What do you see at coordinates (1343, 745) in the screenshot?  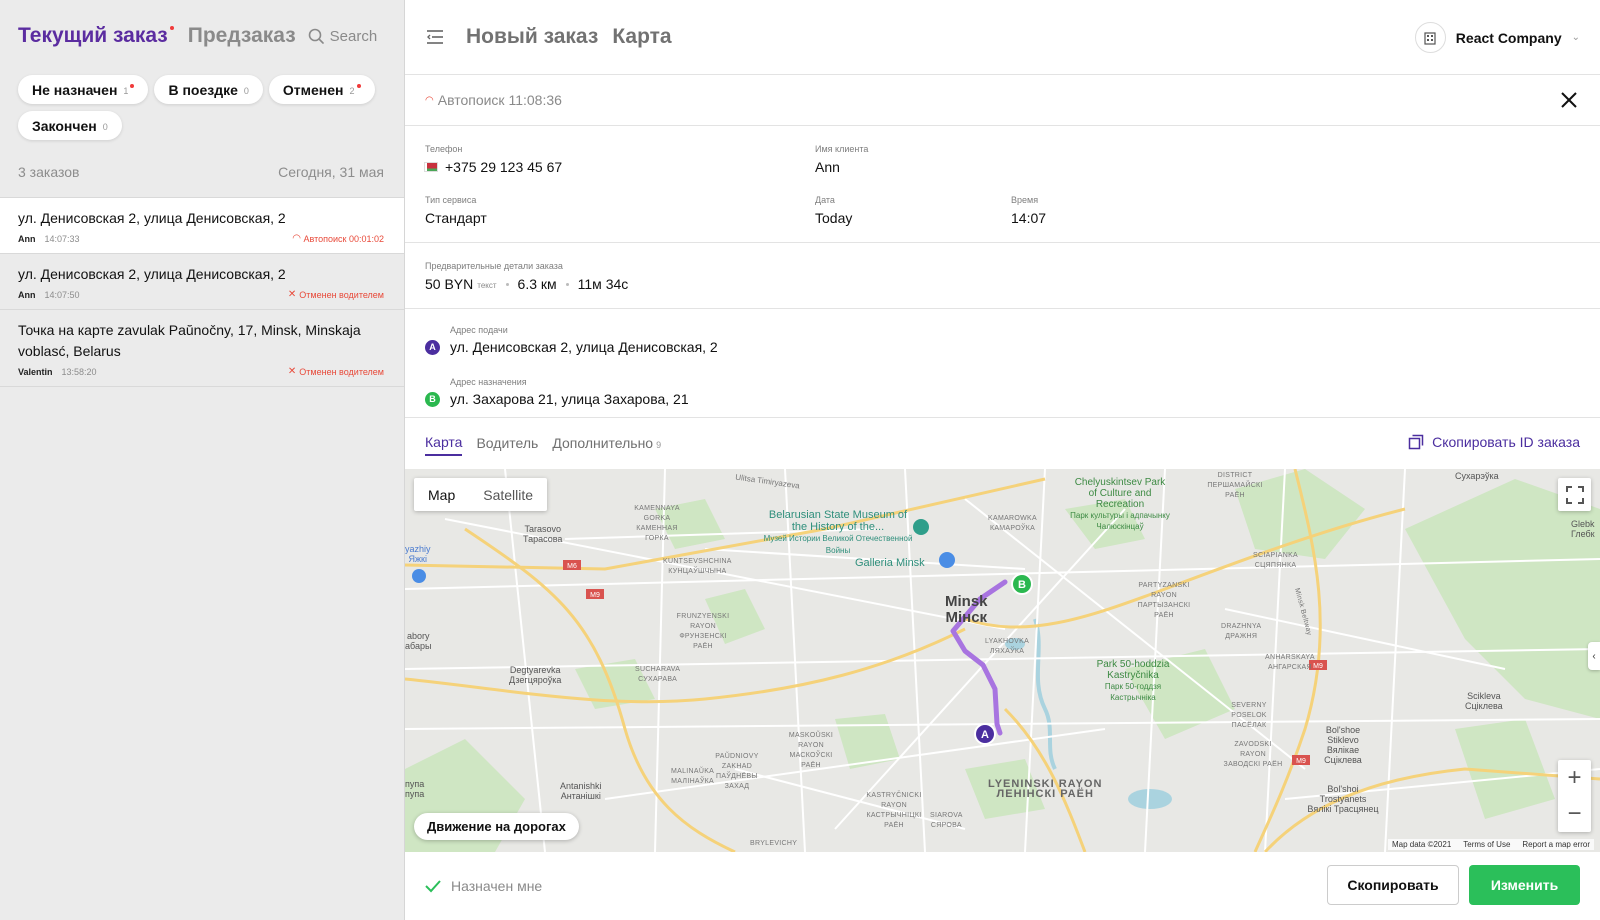 I see `map-label-bolshoe-stiklevo: Bol'shoe Stiklevo Вялікае Сціклева` at bounding box center [1343, 745].